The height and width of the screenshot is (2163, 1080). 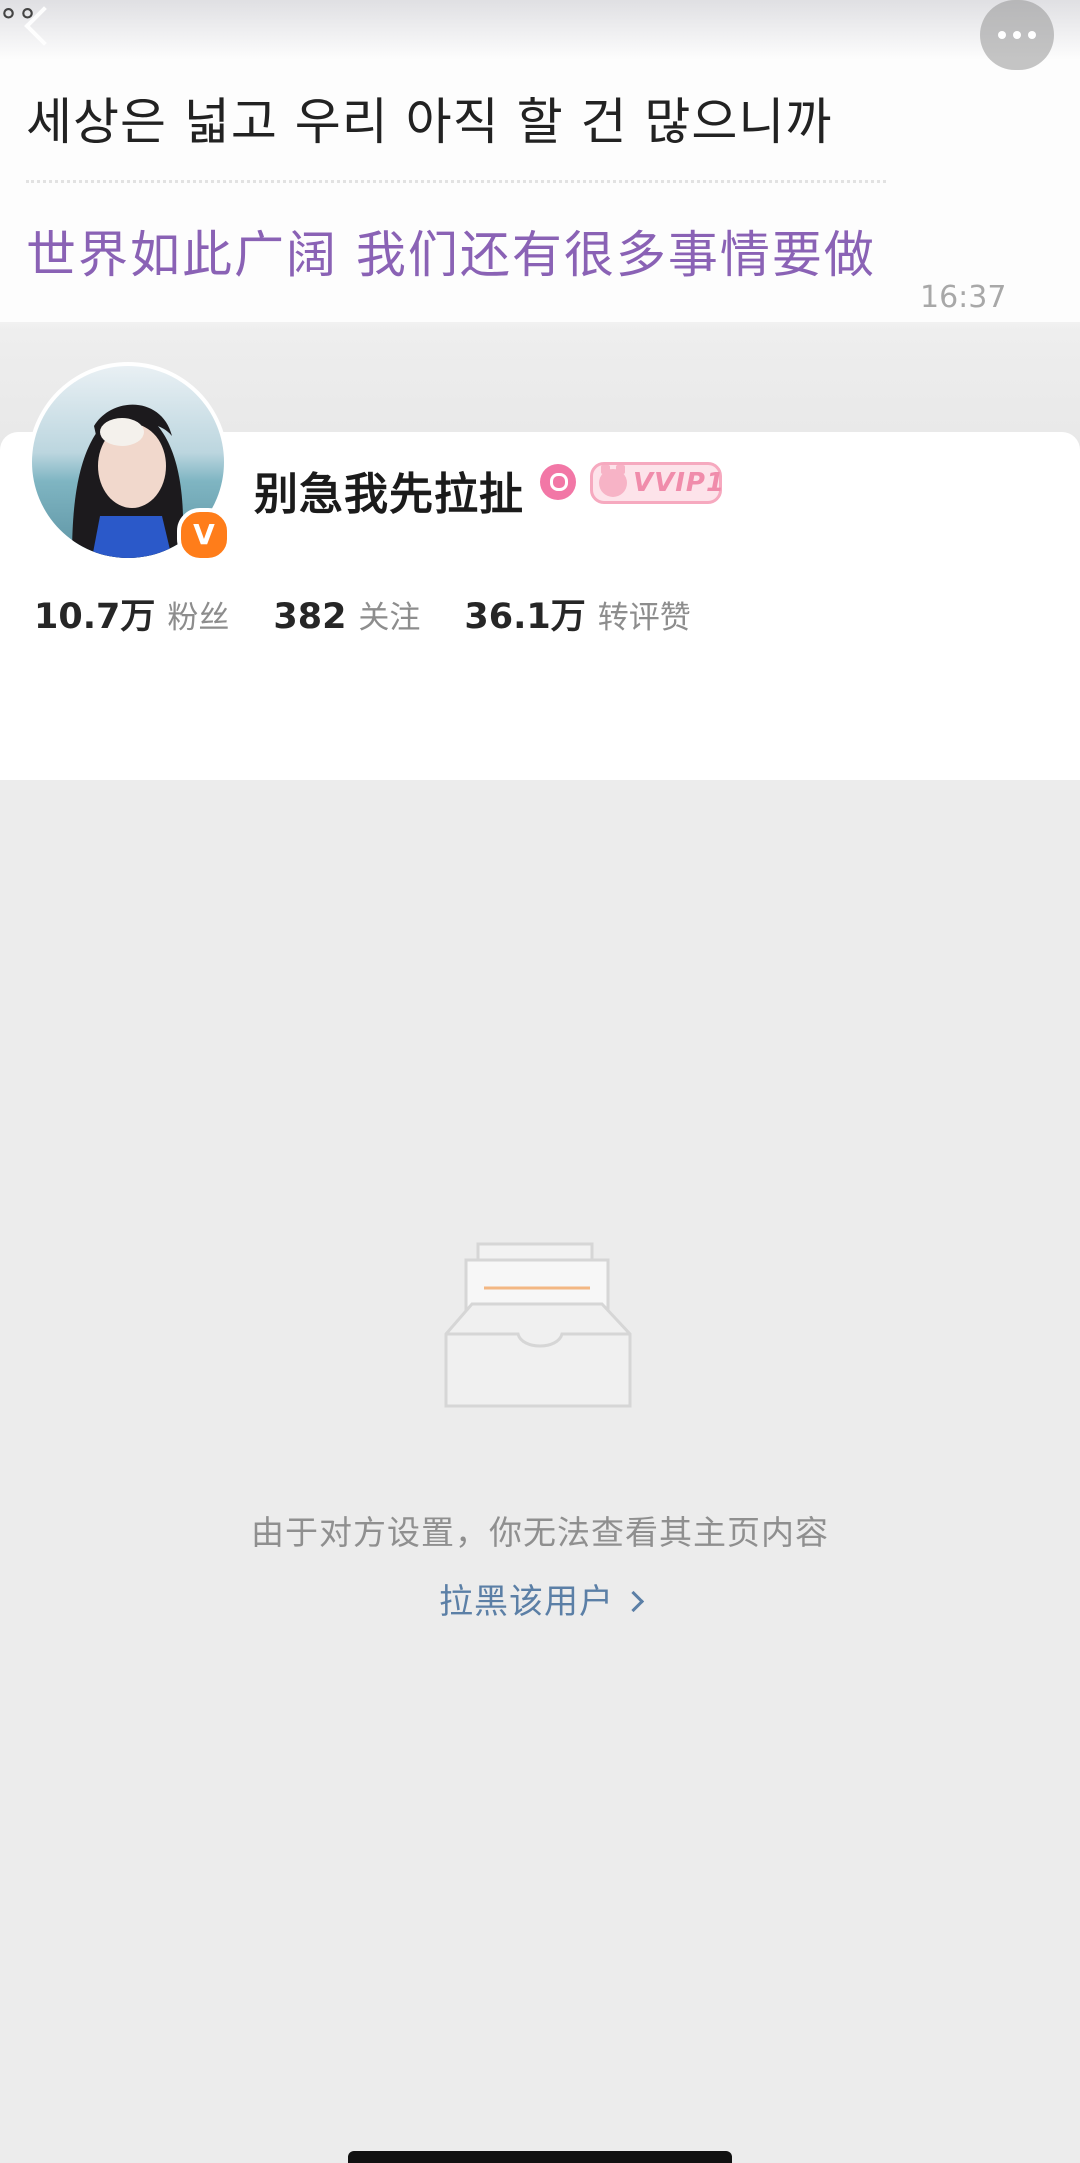 What do you see at coordinates (558, 482) in the screenshot?
I see `female-gender-icon` at bounding box center [558, 482].